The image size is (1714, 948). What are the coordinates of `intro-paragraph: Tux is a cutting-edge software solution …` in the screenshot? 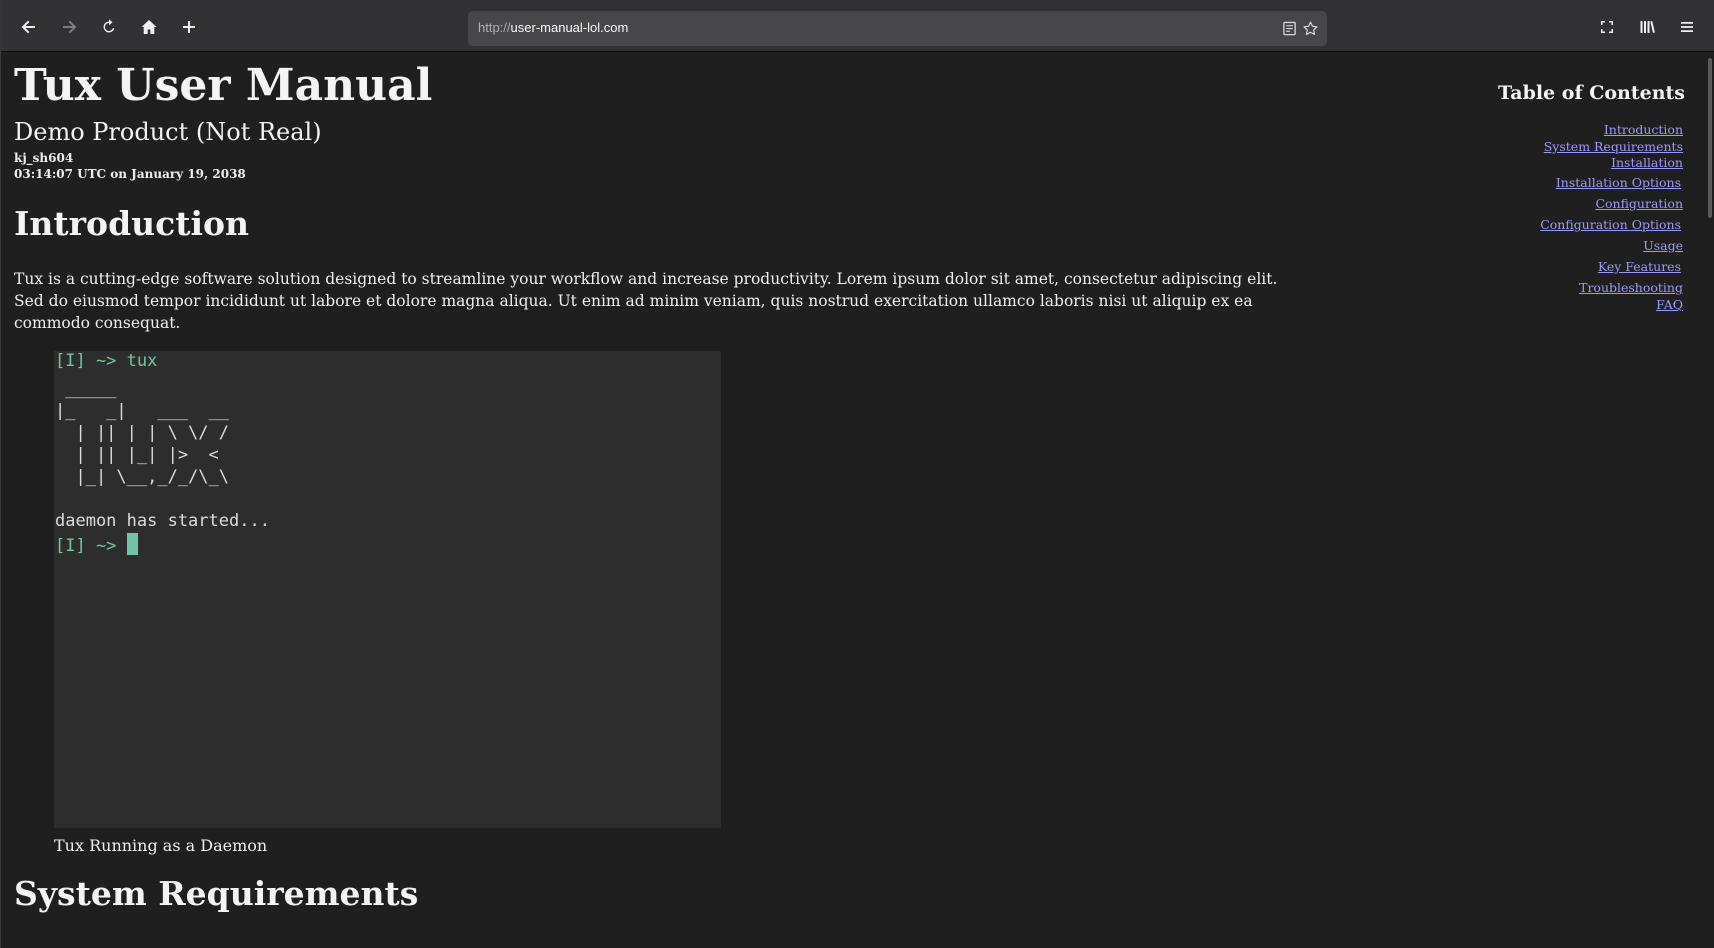 It's located at (646, 301).